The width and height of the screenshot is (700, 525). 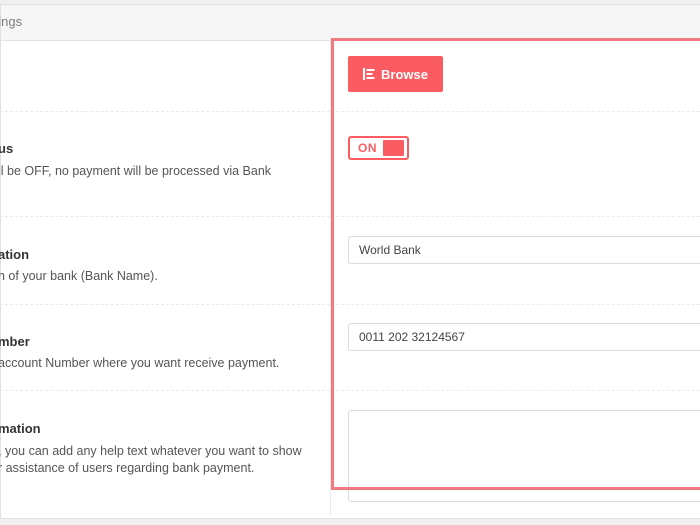 I want to click on instructions-textarea, so click(x=524, y=456).